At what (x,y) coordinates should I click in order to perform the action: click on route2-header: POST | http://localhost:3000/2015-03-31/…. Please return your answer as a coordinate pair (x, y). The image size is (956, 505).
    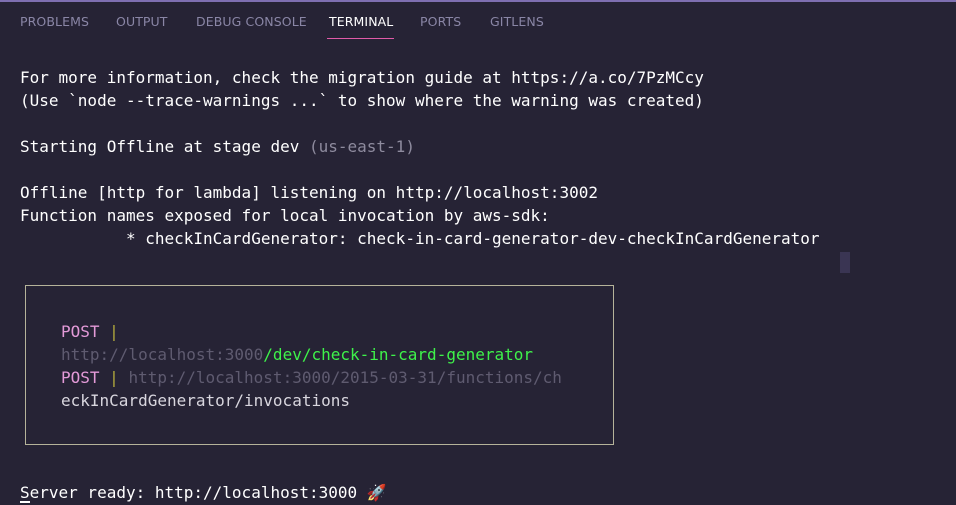
    Looking at the image, I should click on (311, 377).